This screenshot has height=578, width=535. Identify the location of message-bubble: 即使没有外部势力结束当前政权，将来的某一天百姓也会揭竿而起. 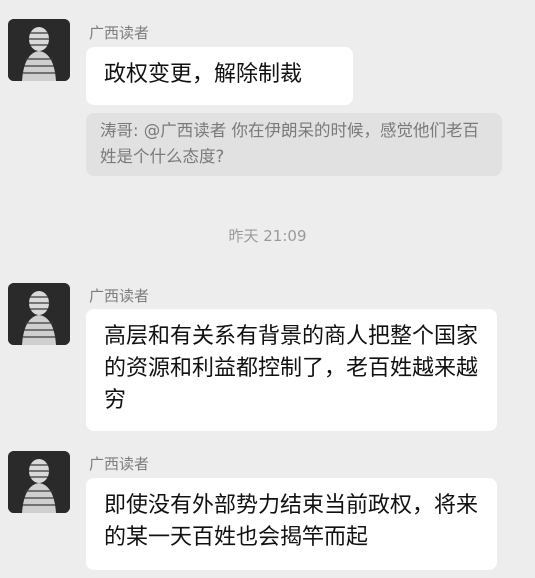
(291, 524).